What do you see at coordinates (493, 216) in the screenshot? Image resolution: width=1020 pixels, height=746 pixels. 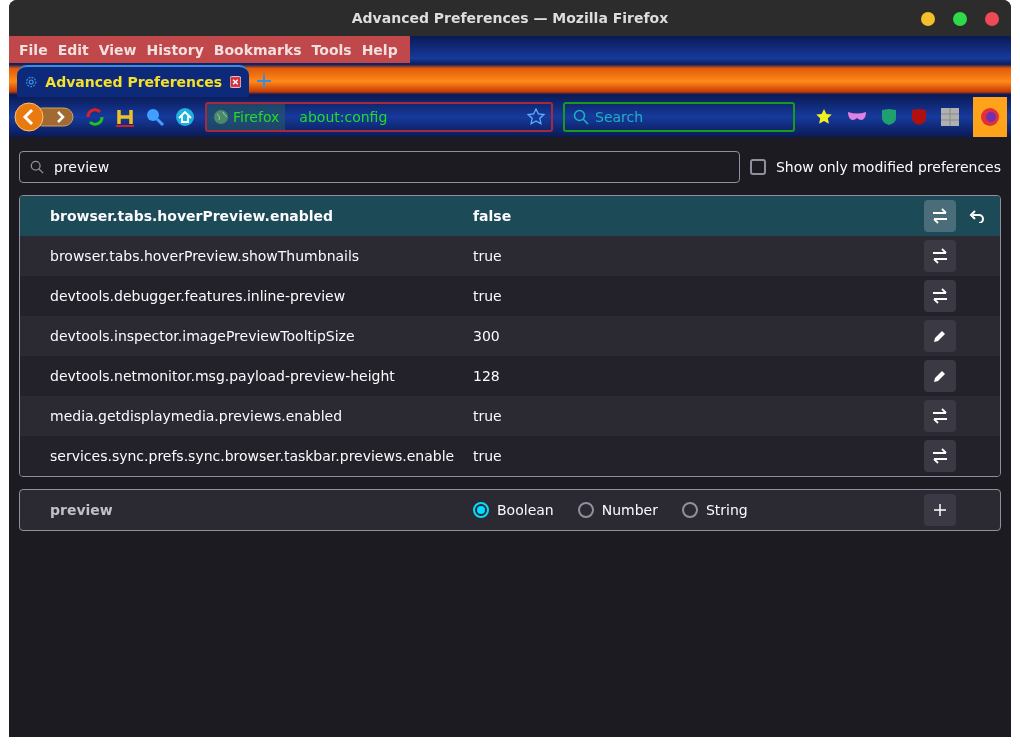 I see `preference-value: false` at bounding box center [493, 216].